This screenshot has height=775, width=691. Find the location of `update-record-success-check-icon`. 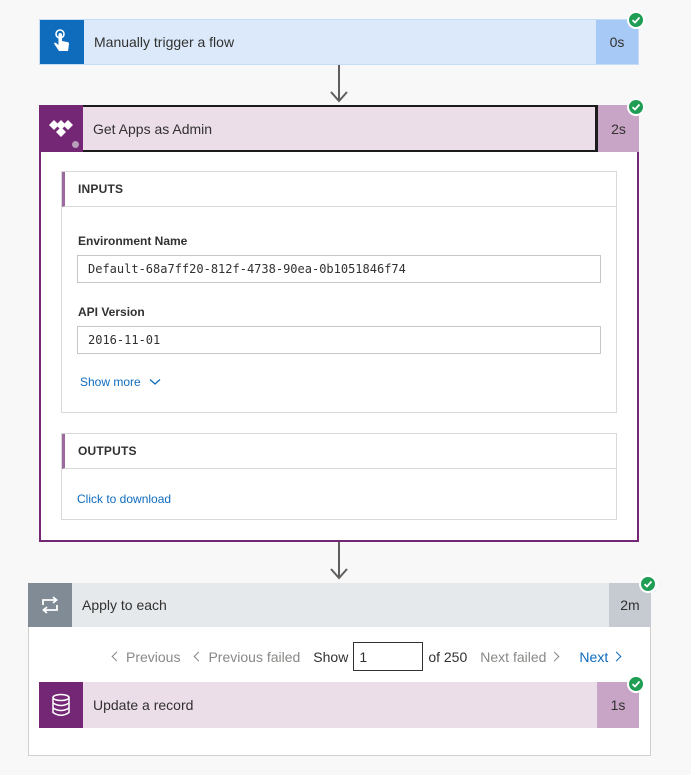

update-record-success-check-icon is located at coordinates (636, 684).